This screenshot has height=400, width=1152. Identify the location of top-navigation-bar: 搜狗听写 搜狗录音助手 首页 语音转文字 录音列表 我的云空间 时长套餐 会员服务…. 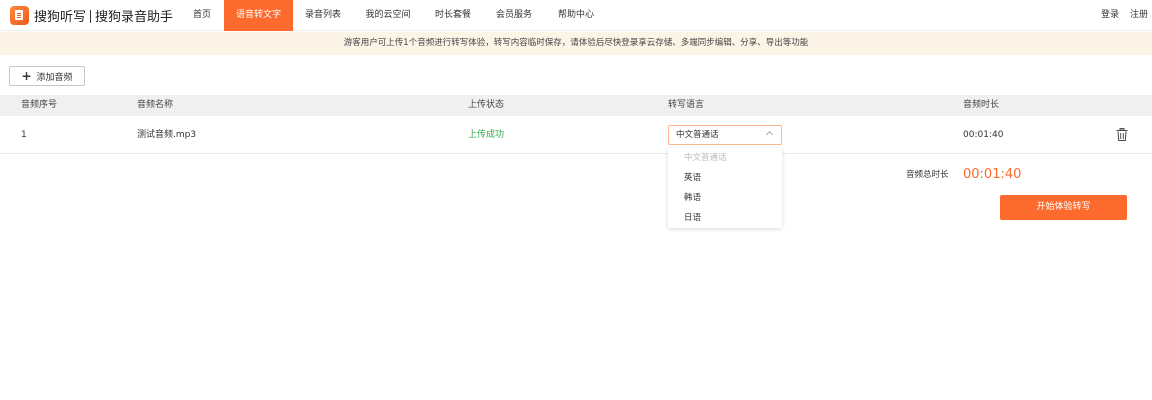
(576, 15).